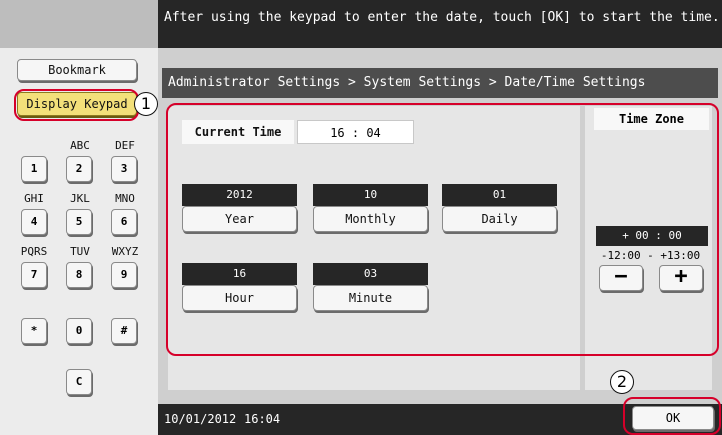 The image size is (722, 435). Describe the element at coordinates (79, 275) in the screenshot. I see `key-8: 8` at that location.